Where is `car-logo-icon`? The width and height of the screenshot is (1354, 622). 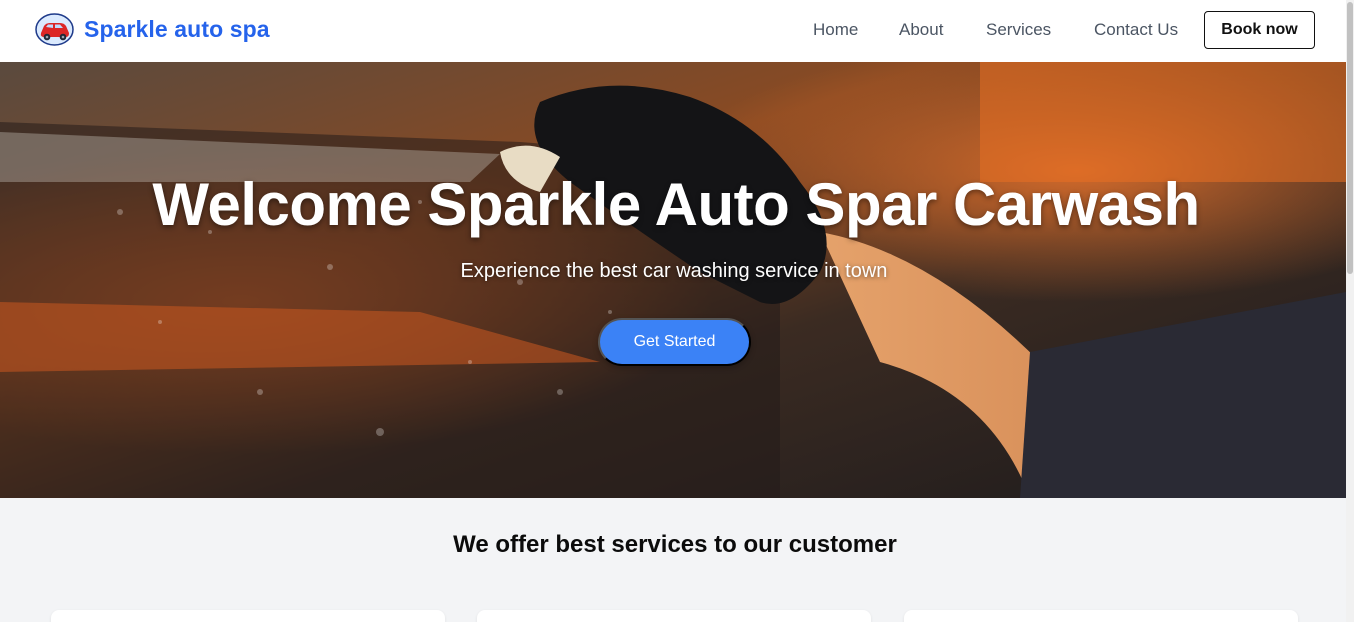 car-logo-icon is located at coordinates (54, 29).